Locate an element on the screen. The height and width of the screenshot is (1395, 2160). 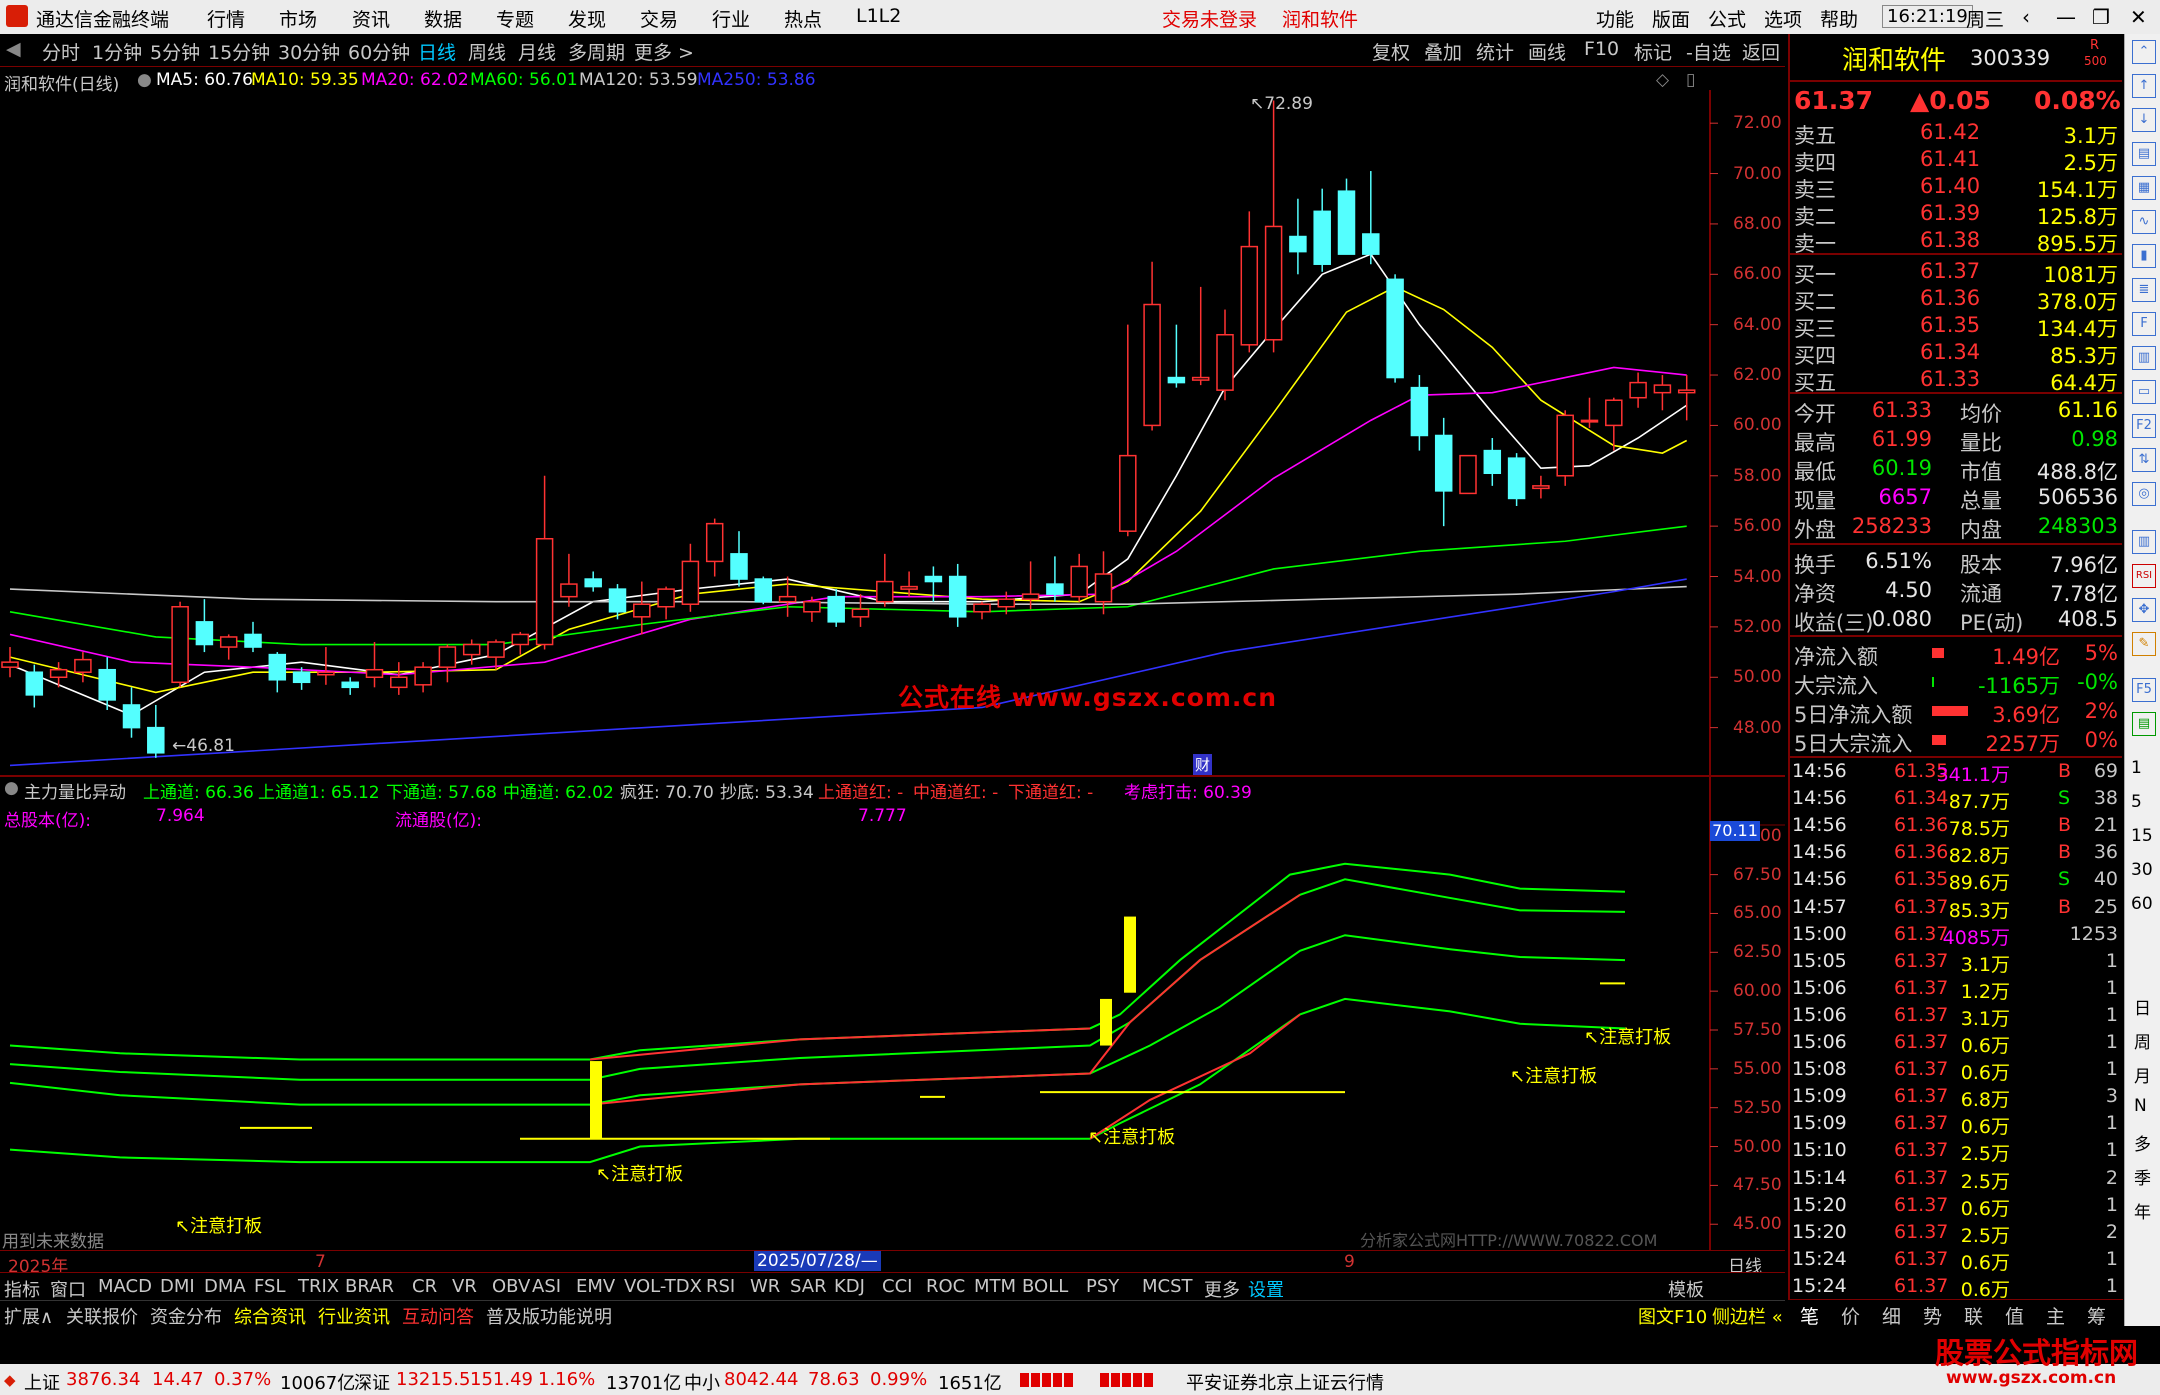
period-weekly: 周线 is located at coordinates (487, 51).